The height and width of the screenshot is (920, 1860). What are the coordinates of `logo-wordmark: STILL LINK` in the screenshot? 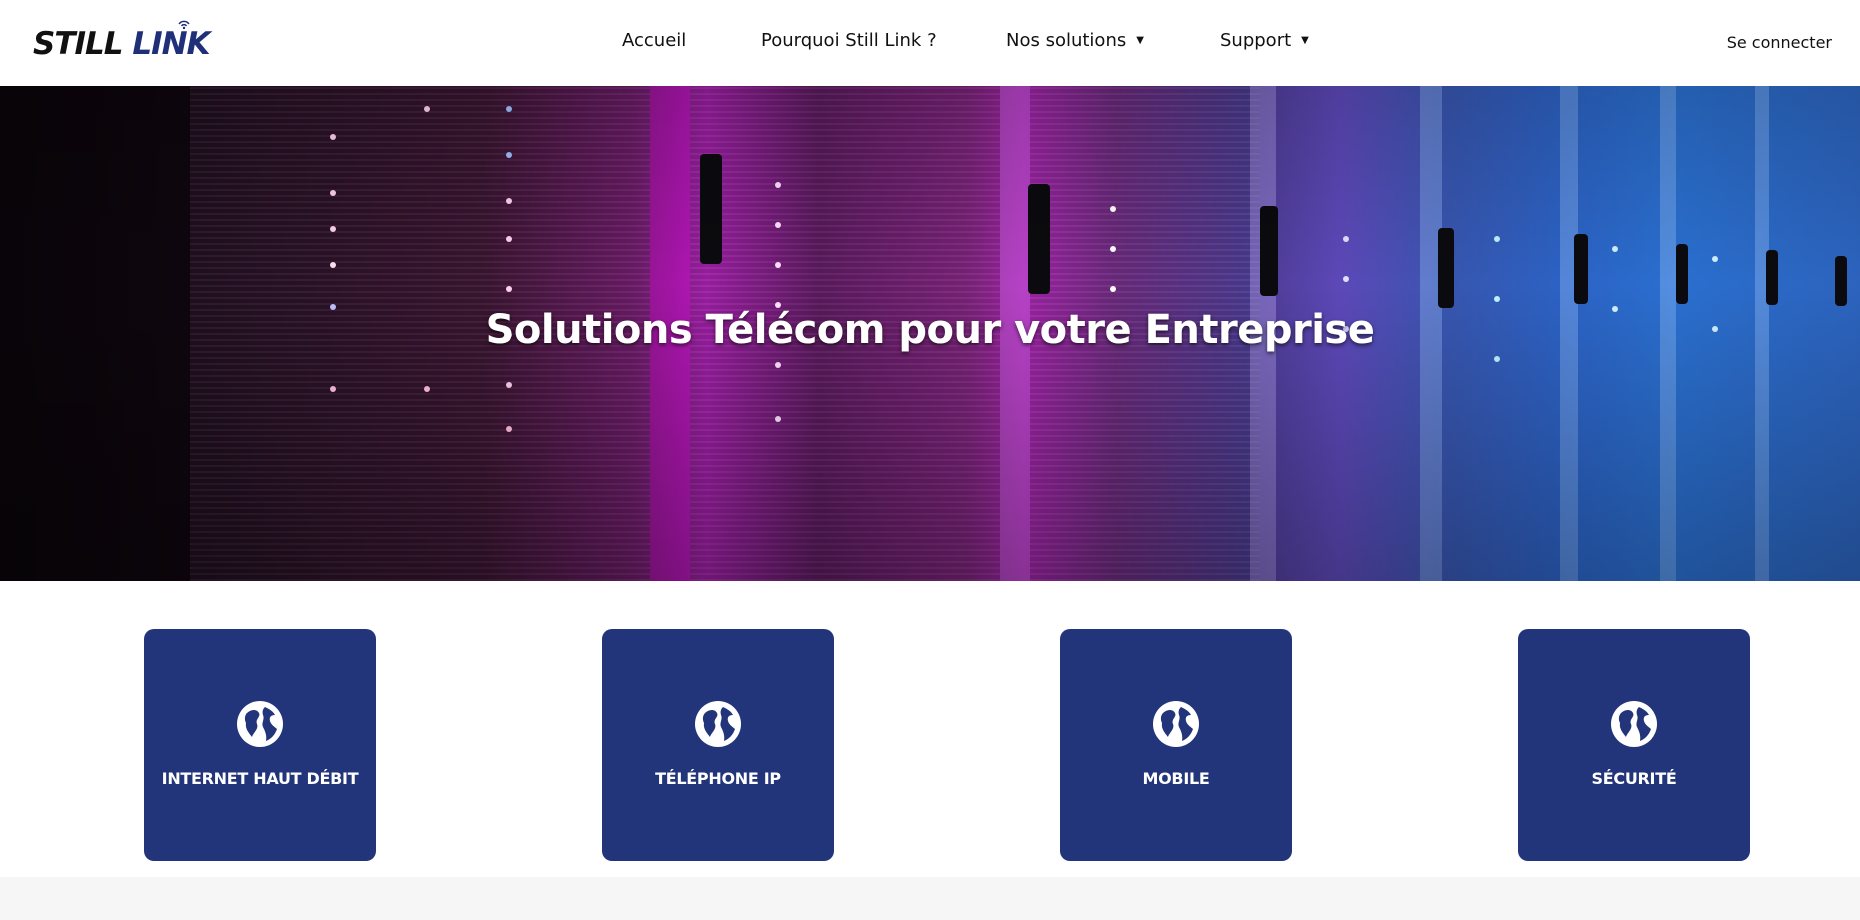 It's located at (122, 44).